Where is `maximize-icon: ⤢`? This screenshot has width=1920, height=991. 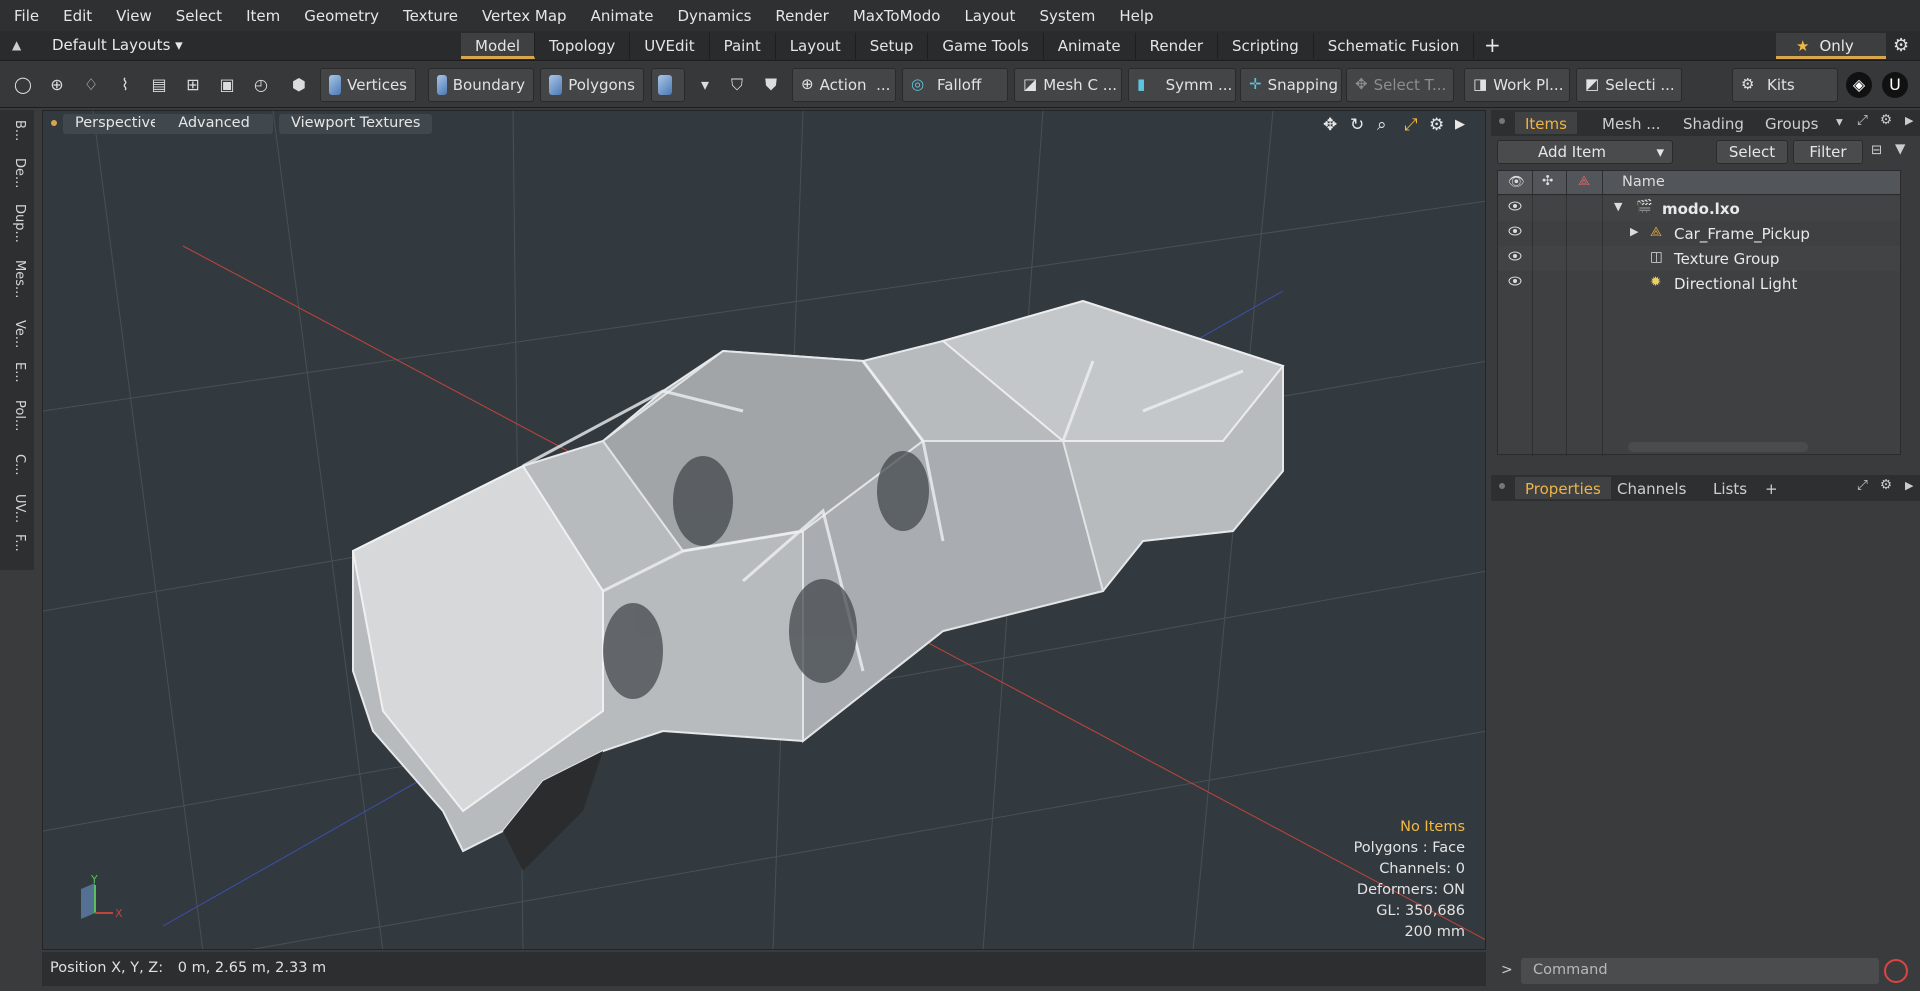 maximize-icon: ⤢ is located at coordinates (1411, 125).